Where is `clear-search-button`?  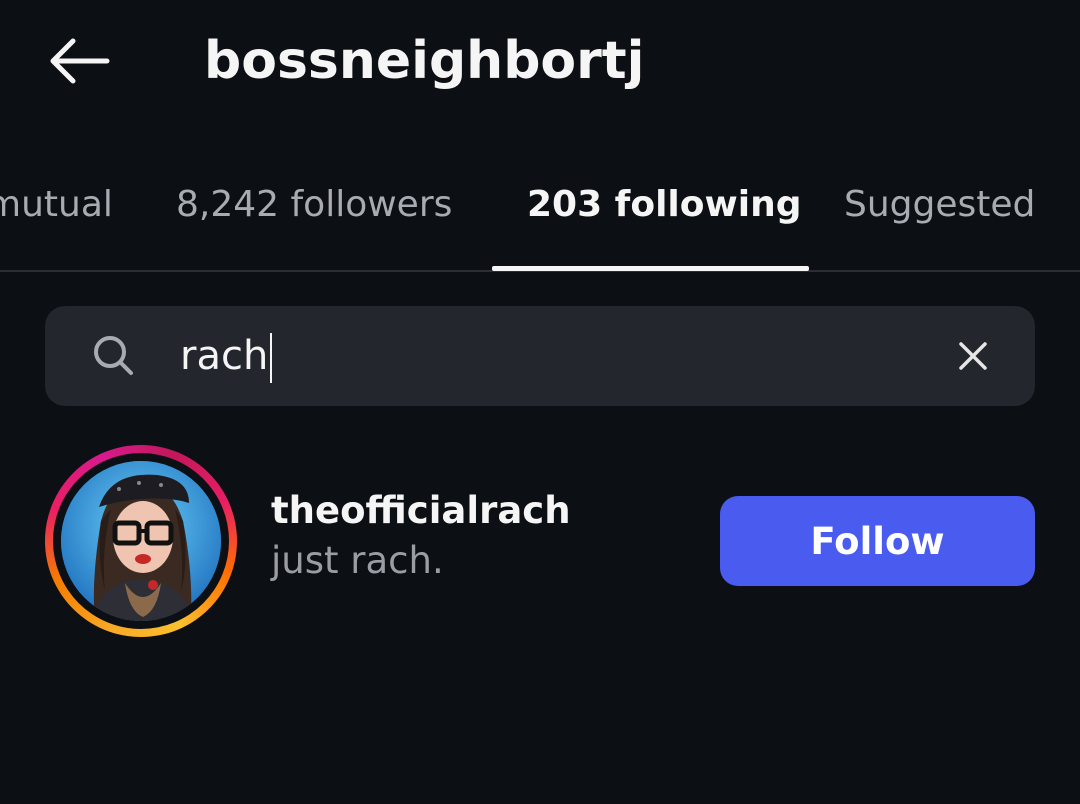 clear-search-button is located at coordinates (973, 356).